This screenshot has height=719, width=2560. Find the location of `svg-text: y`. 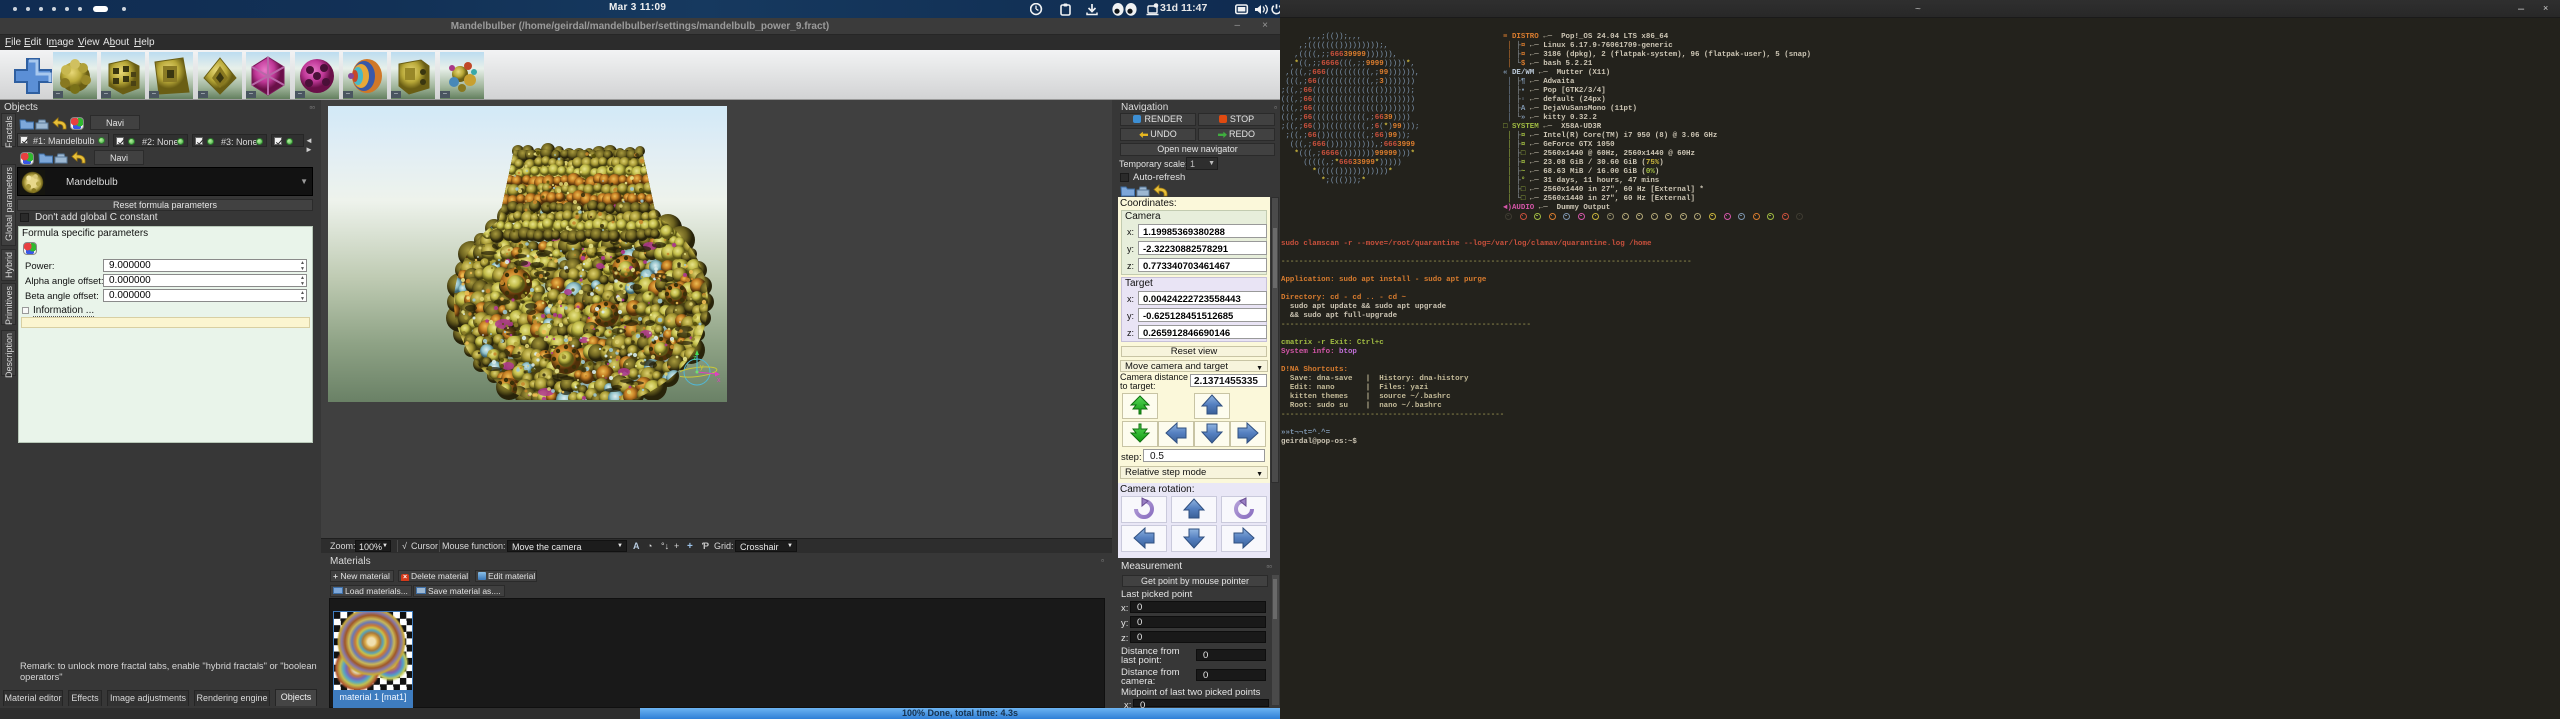

svg-text: y is located at coordinates (702, 367).